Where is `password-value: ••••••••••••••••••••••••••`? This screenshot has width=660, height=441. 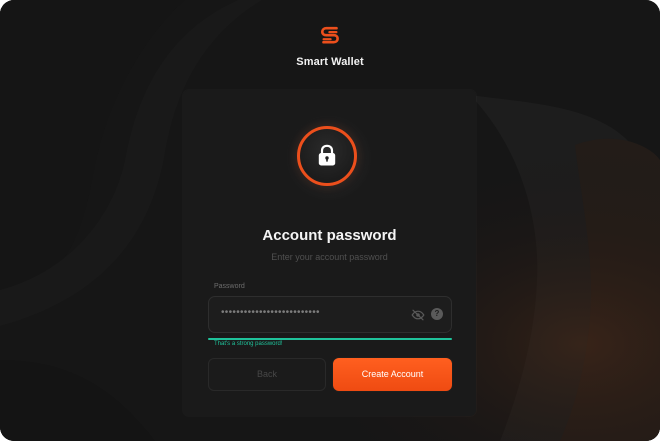 password-value: •••••••••••••••••••••••••• is located at coordinates (270, 312).